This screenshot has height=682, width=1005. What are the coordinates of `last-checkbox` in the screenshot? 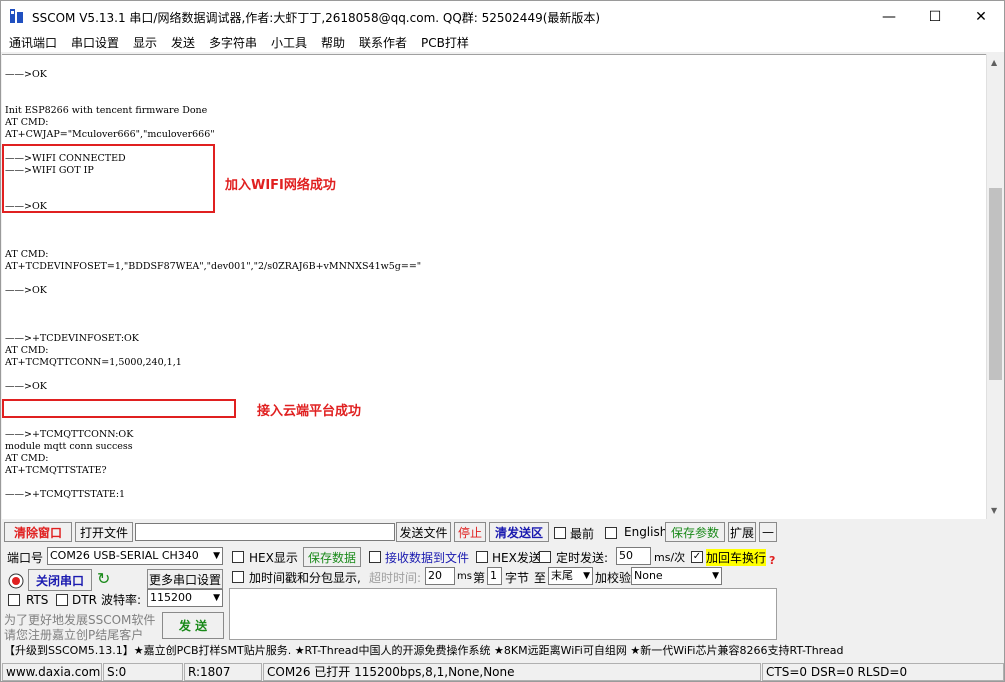 It's located at (560, 533).